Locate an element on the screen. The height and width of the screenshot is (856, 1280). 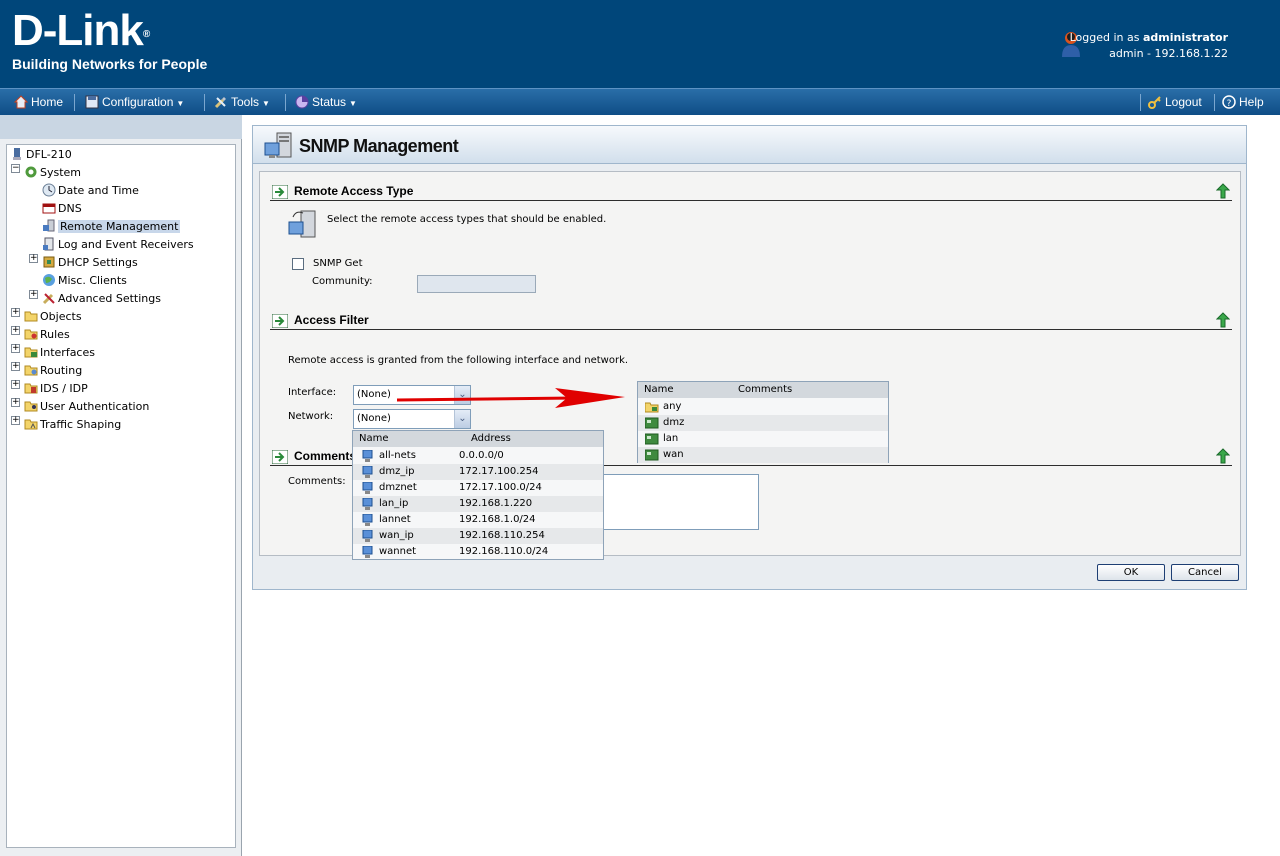
network-option: all-nets 0.0.0.0/0 is located at coordinates (478, 456).